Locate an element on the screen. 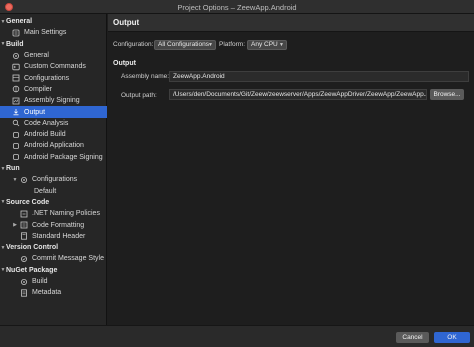 The width and height of the screenshot is (474, 347). sidebar-item-assembly-signing: Assembly Signing is located at coordinates (53, 100).